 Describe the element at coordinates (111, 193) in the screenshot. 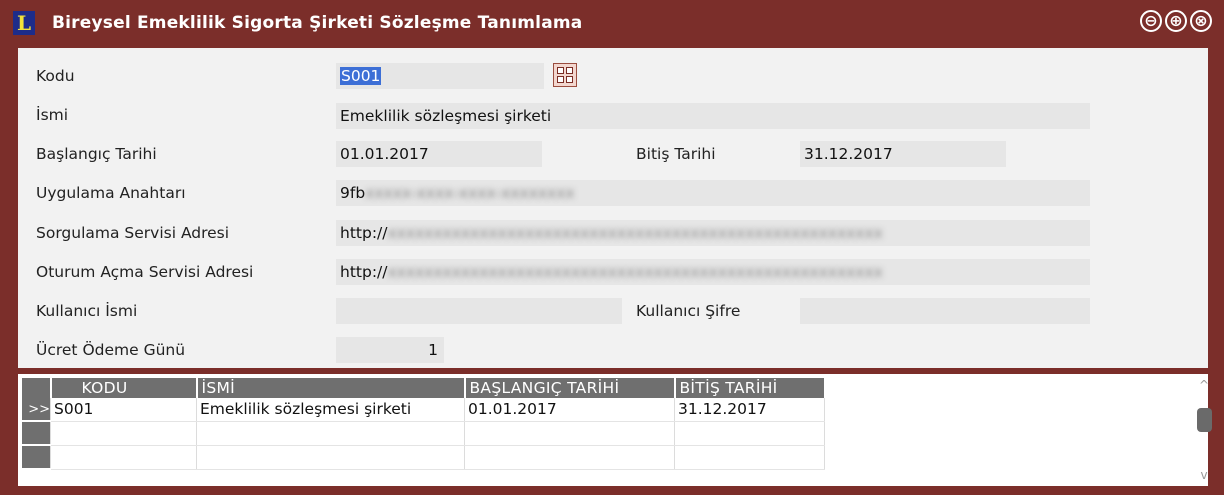

I see `anahtar-label: Uygulama Anahtarı` at that location.